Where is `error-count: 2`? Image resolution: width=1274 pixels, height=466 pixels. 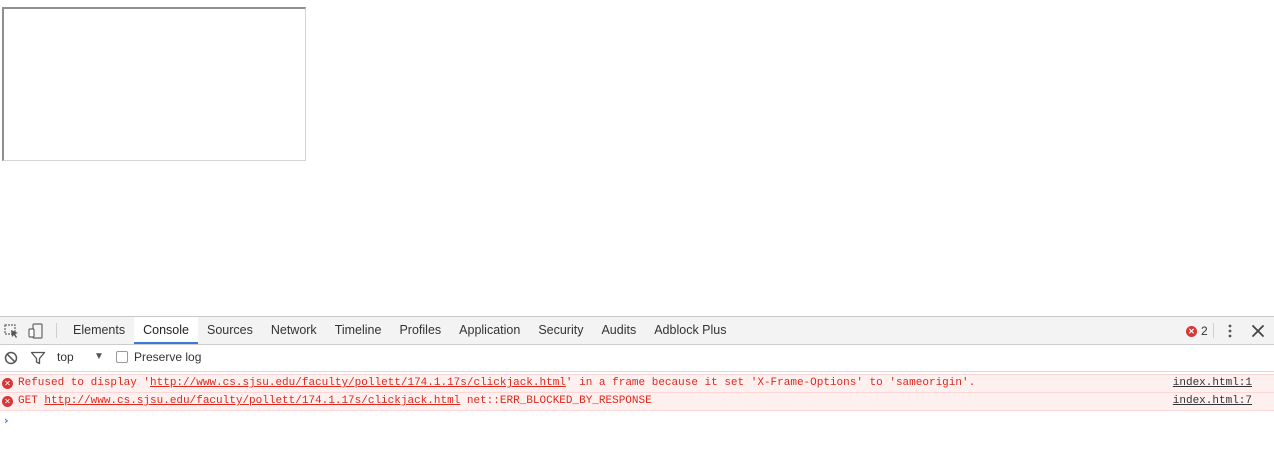 error-count: 2 is located at coordinates (1204, 331).